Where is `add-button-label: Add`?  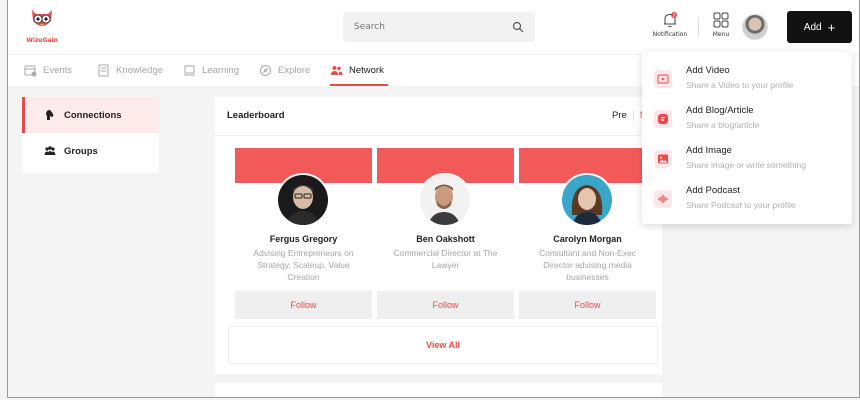
add-button-label: Add is located at coordinates (812, 27).